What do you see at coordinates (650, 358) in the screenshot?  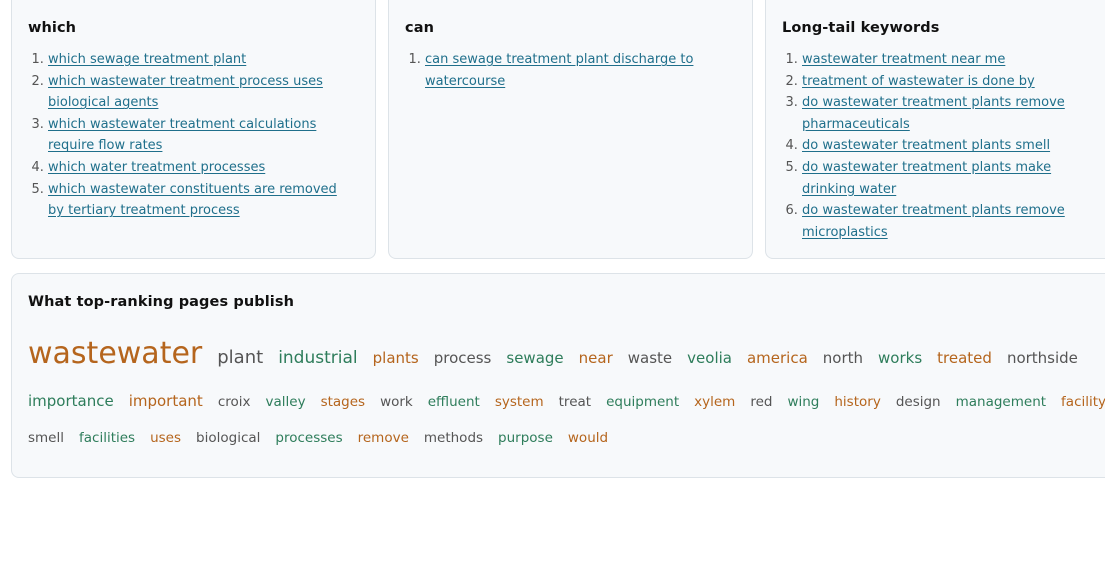 I see `cloud-word-waste: waste` at bounding box center [650, 358].